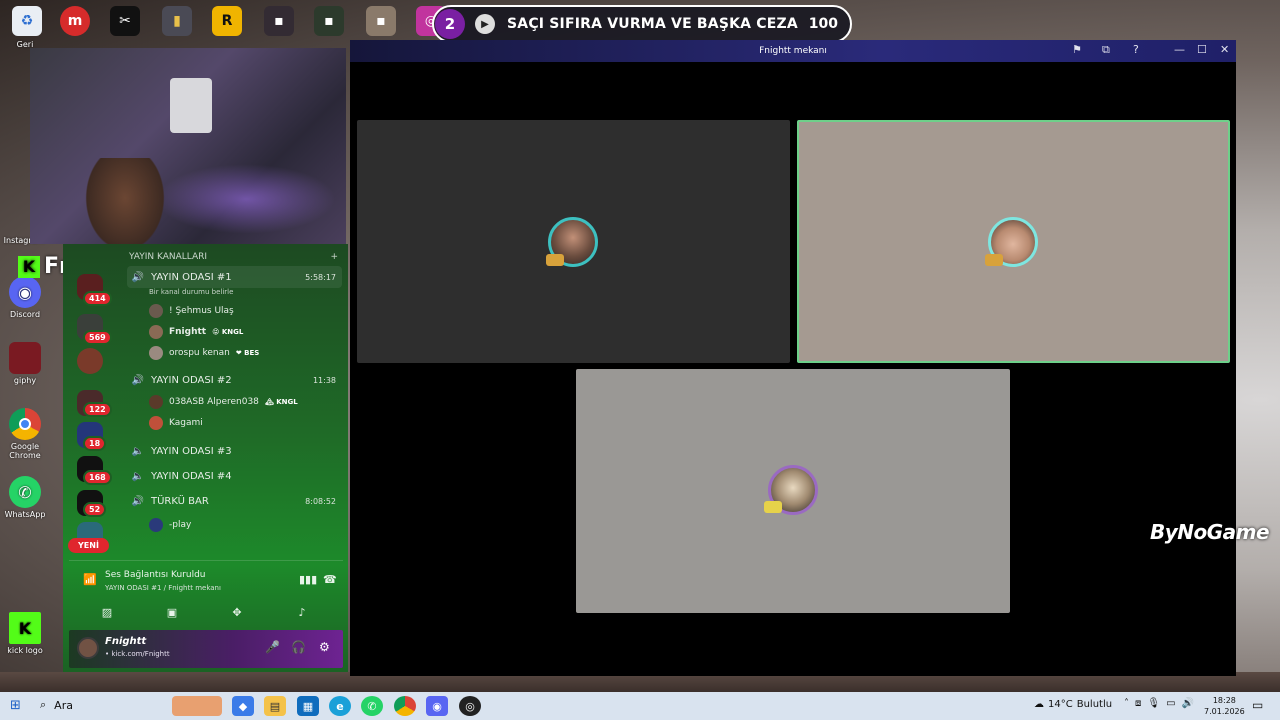 This screenshot has height=720, width=1280. I want to click on server-icon, so click(90, 361).